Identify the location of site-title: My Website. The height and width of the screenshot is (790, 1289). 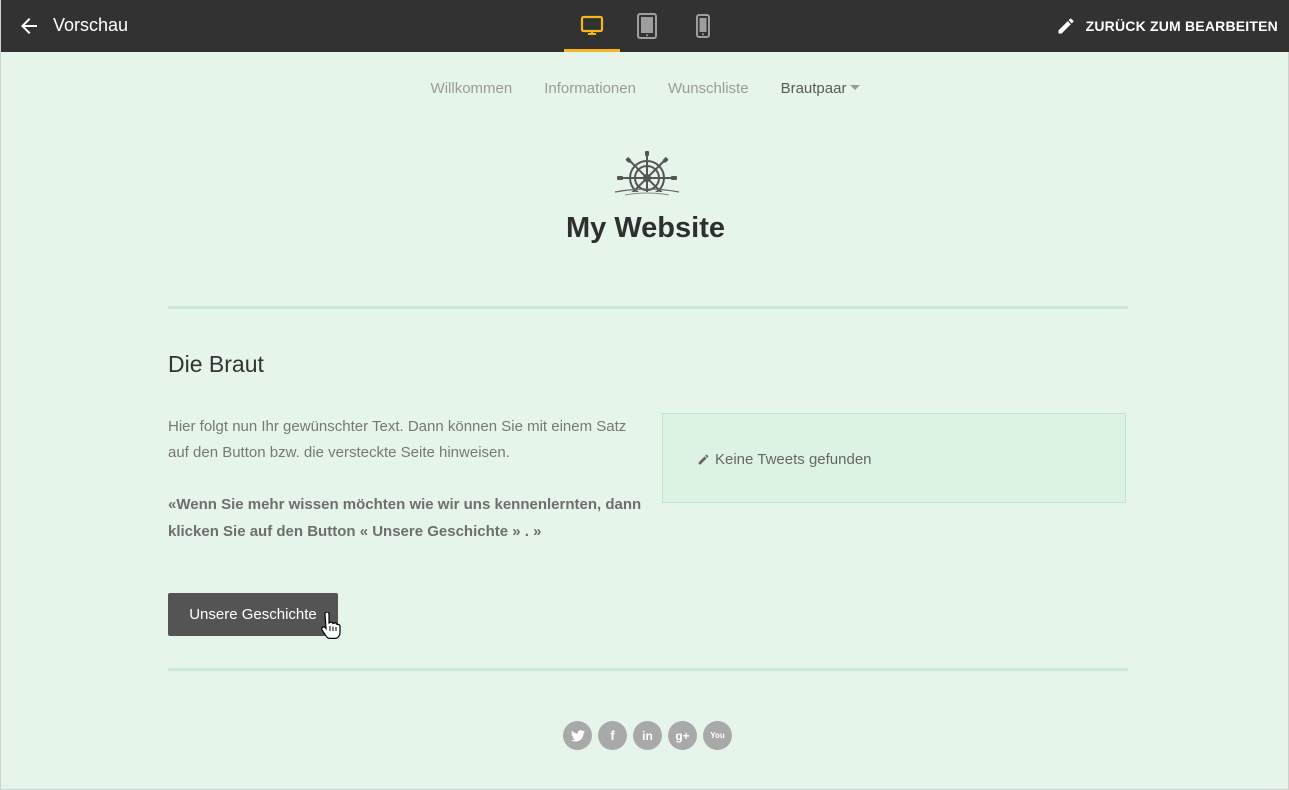
(645, 228).